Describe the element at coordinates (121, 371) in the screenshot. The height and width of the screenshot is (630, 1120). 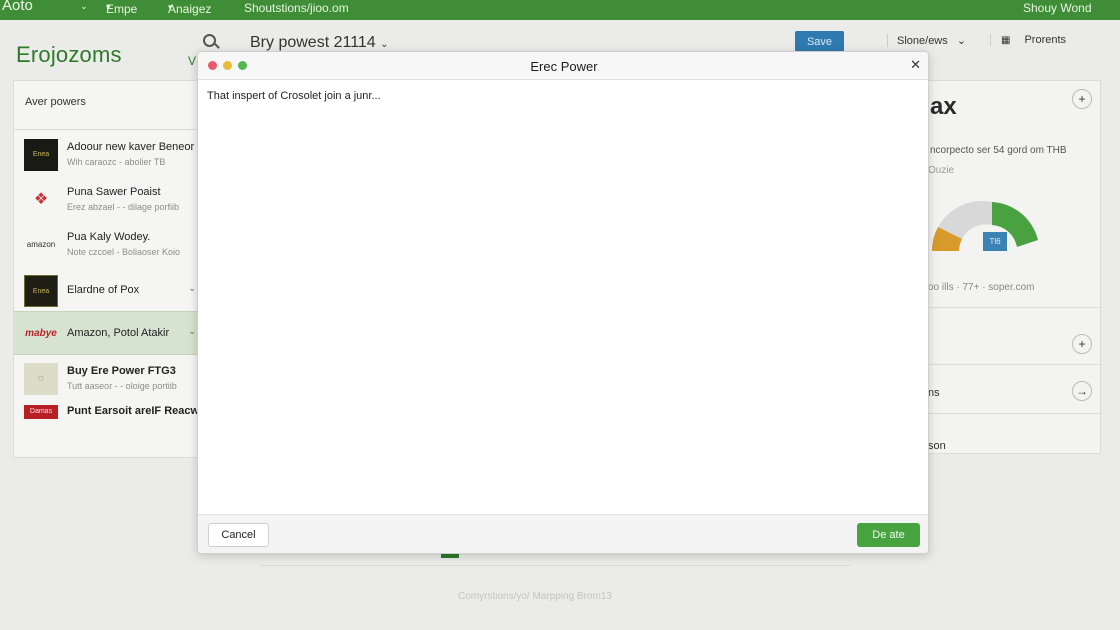
I see `item-title: Buy Ere Power FTG3` at that location.